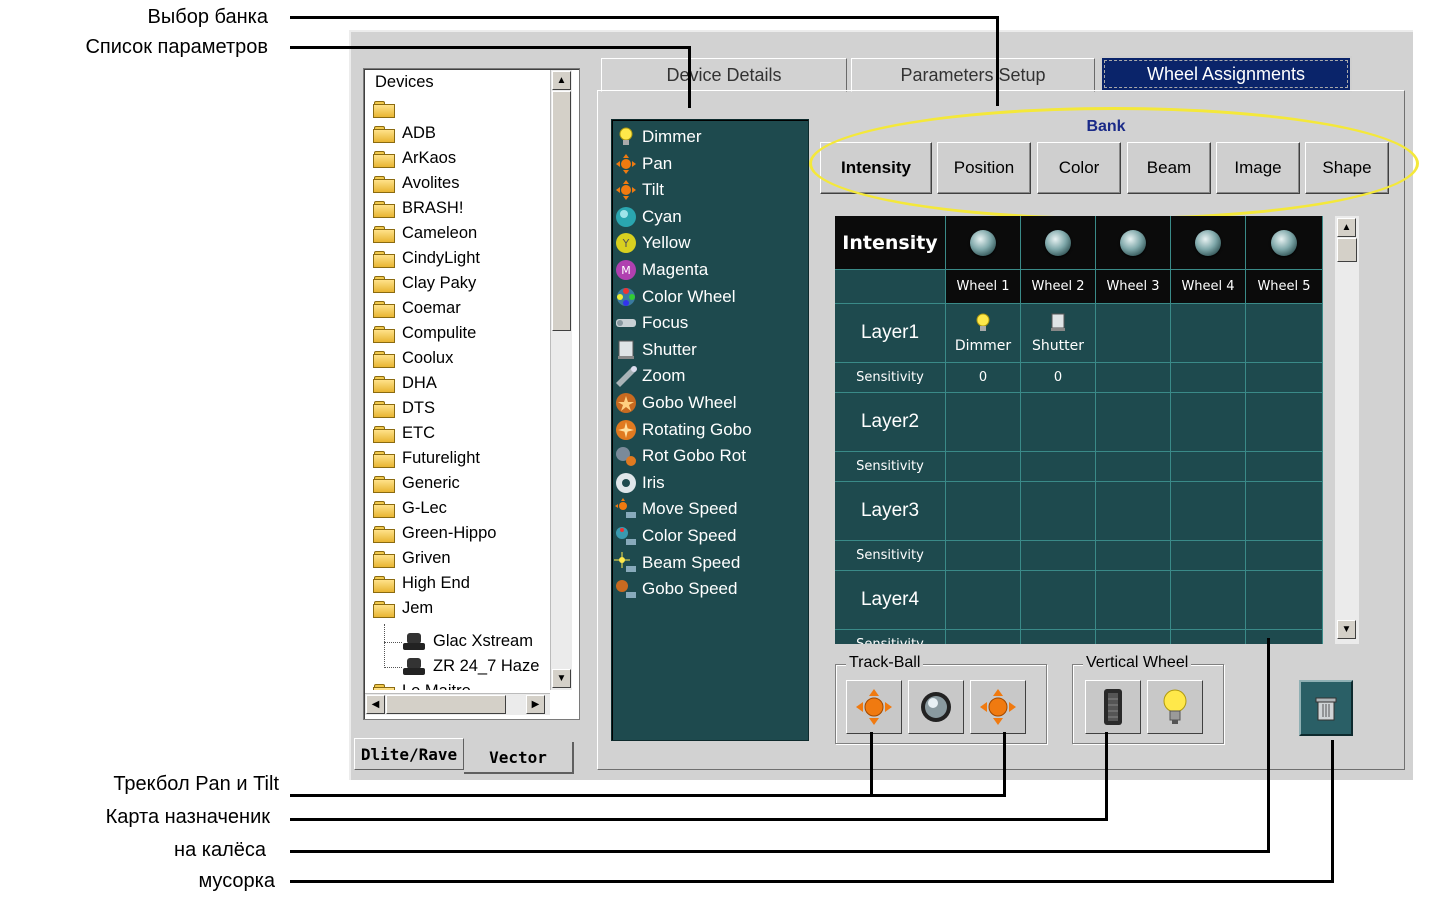 Image resolution: width=1450 pixels, height=900 pixels. Describe the element at coordinates (405, 383) in the screenshot. I see `tree-folder: DHA` at that location.